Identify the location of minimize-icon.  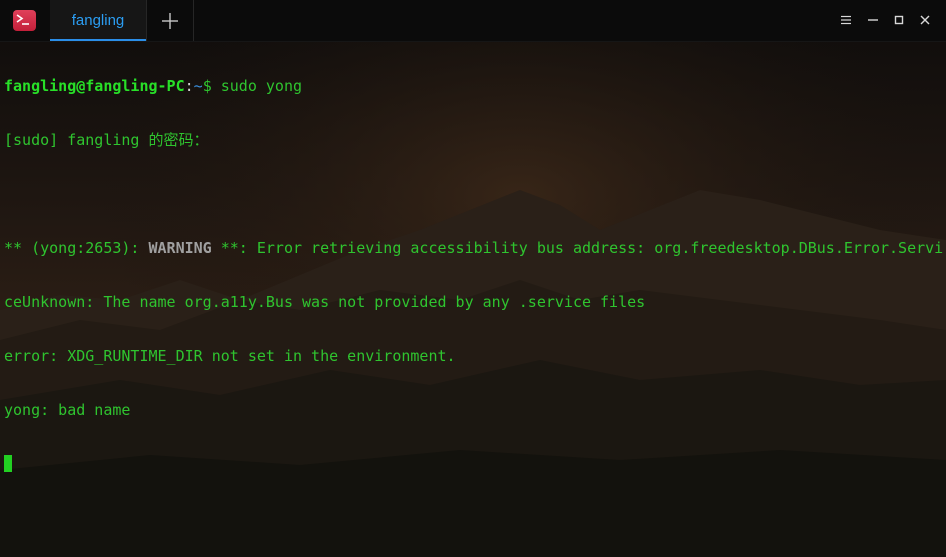
(873, 20).